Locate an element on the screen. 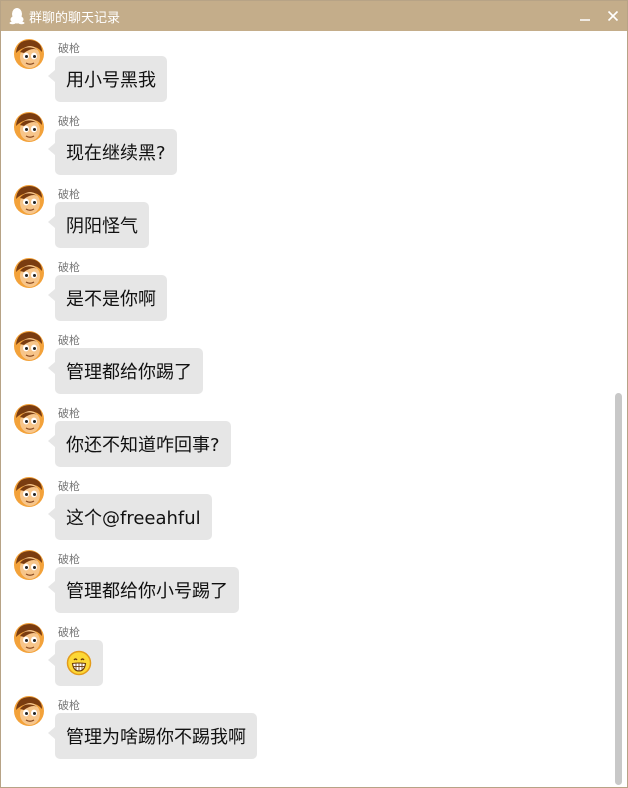 The image size is (628, 788). vertical-scrollbar is located at coordinates (619, 409).